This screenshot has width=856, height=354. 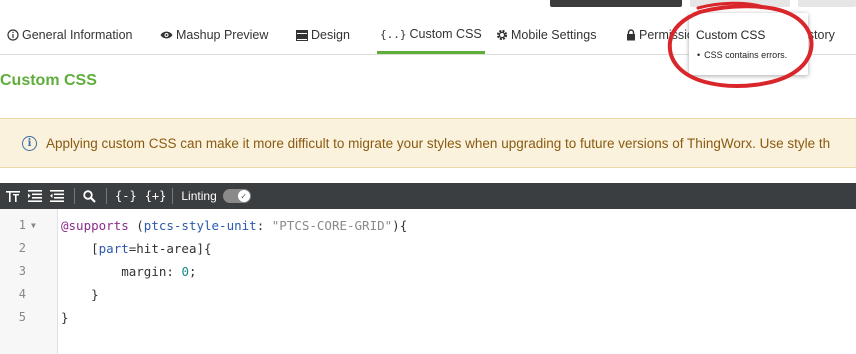 What do you see at coordinates (393, 34) in the screenshot?
I see `braces-icon: {..}` at bounding box center [393, 34].